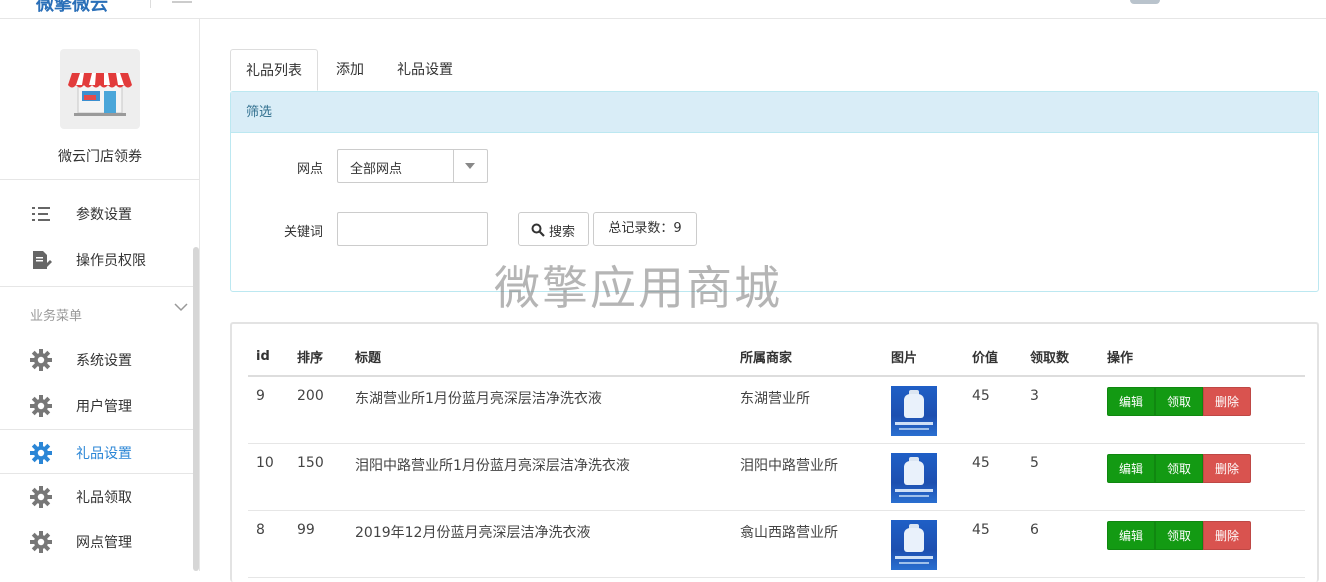  I want to click on column-header: 所属商家, so click(807, 357).